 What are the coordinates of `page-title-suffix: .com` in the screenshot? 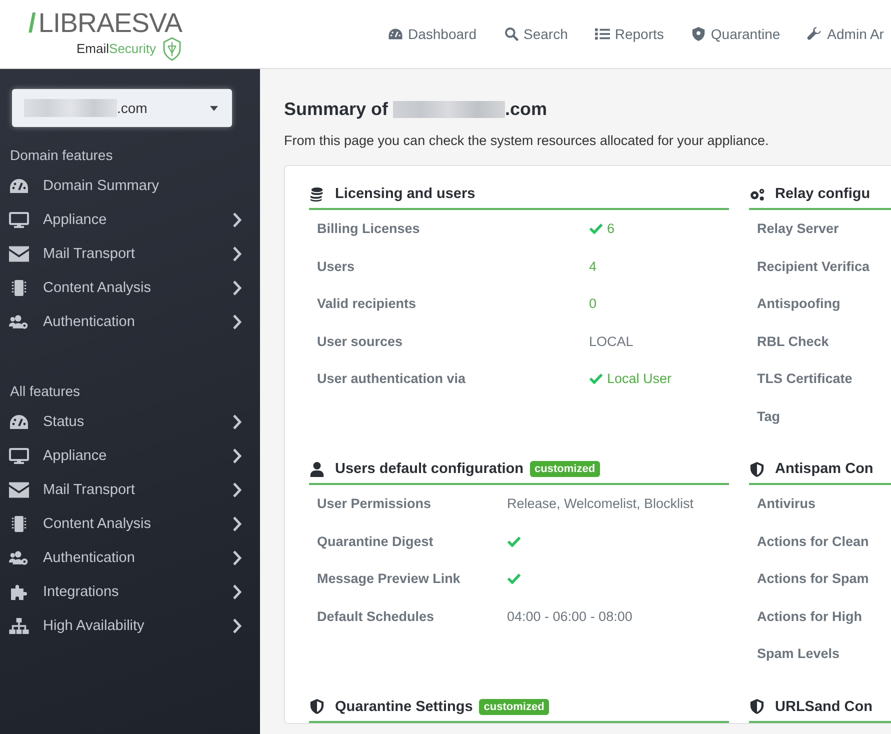 It's located at (526, 109).